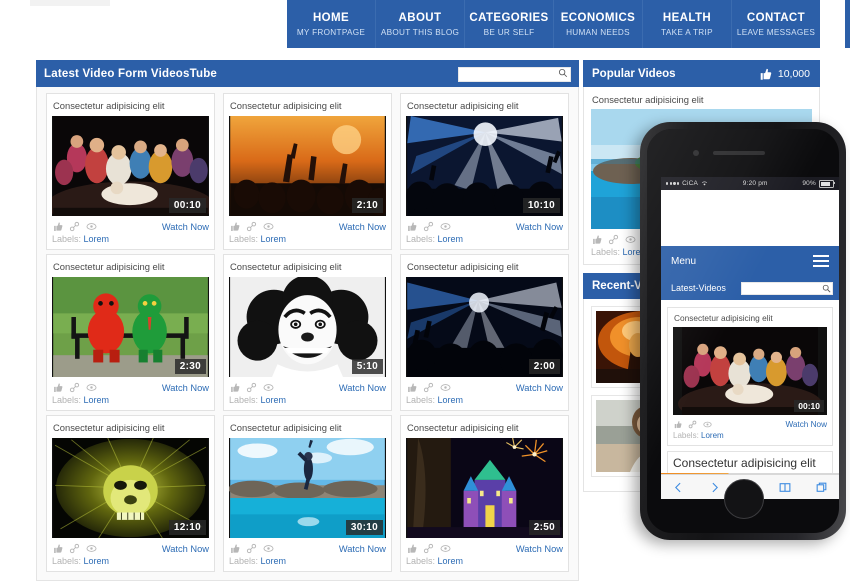 The width and height of the screenshot is (850, 581). Describe the element at coordinates (484, 400) in the screenshot. I see `card-labels: Labels: Lorem` at that location.